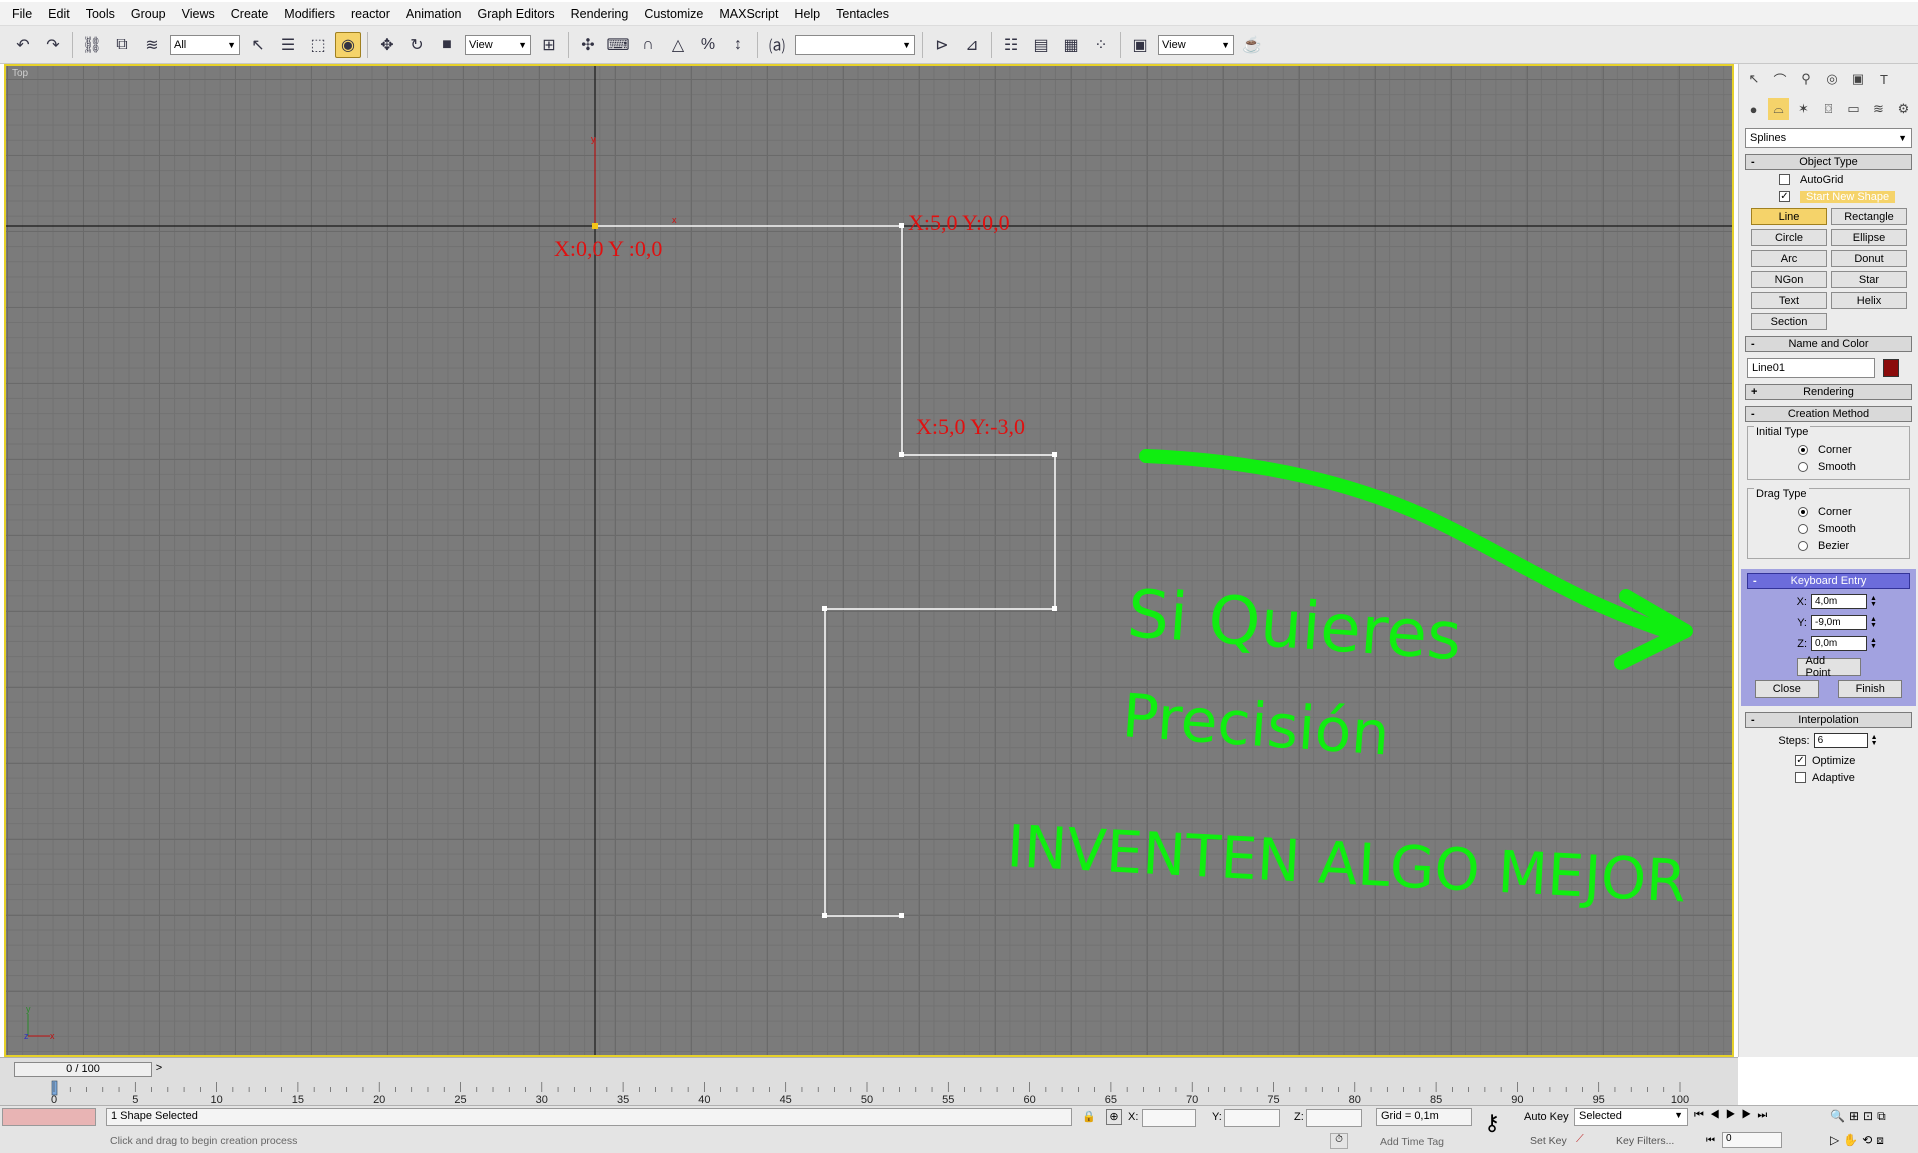 The image size is (1918, 1153). I want to click on menu-maxscript: MAXScript, so click(748, 14).